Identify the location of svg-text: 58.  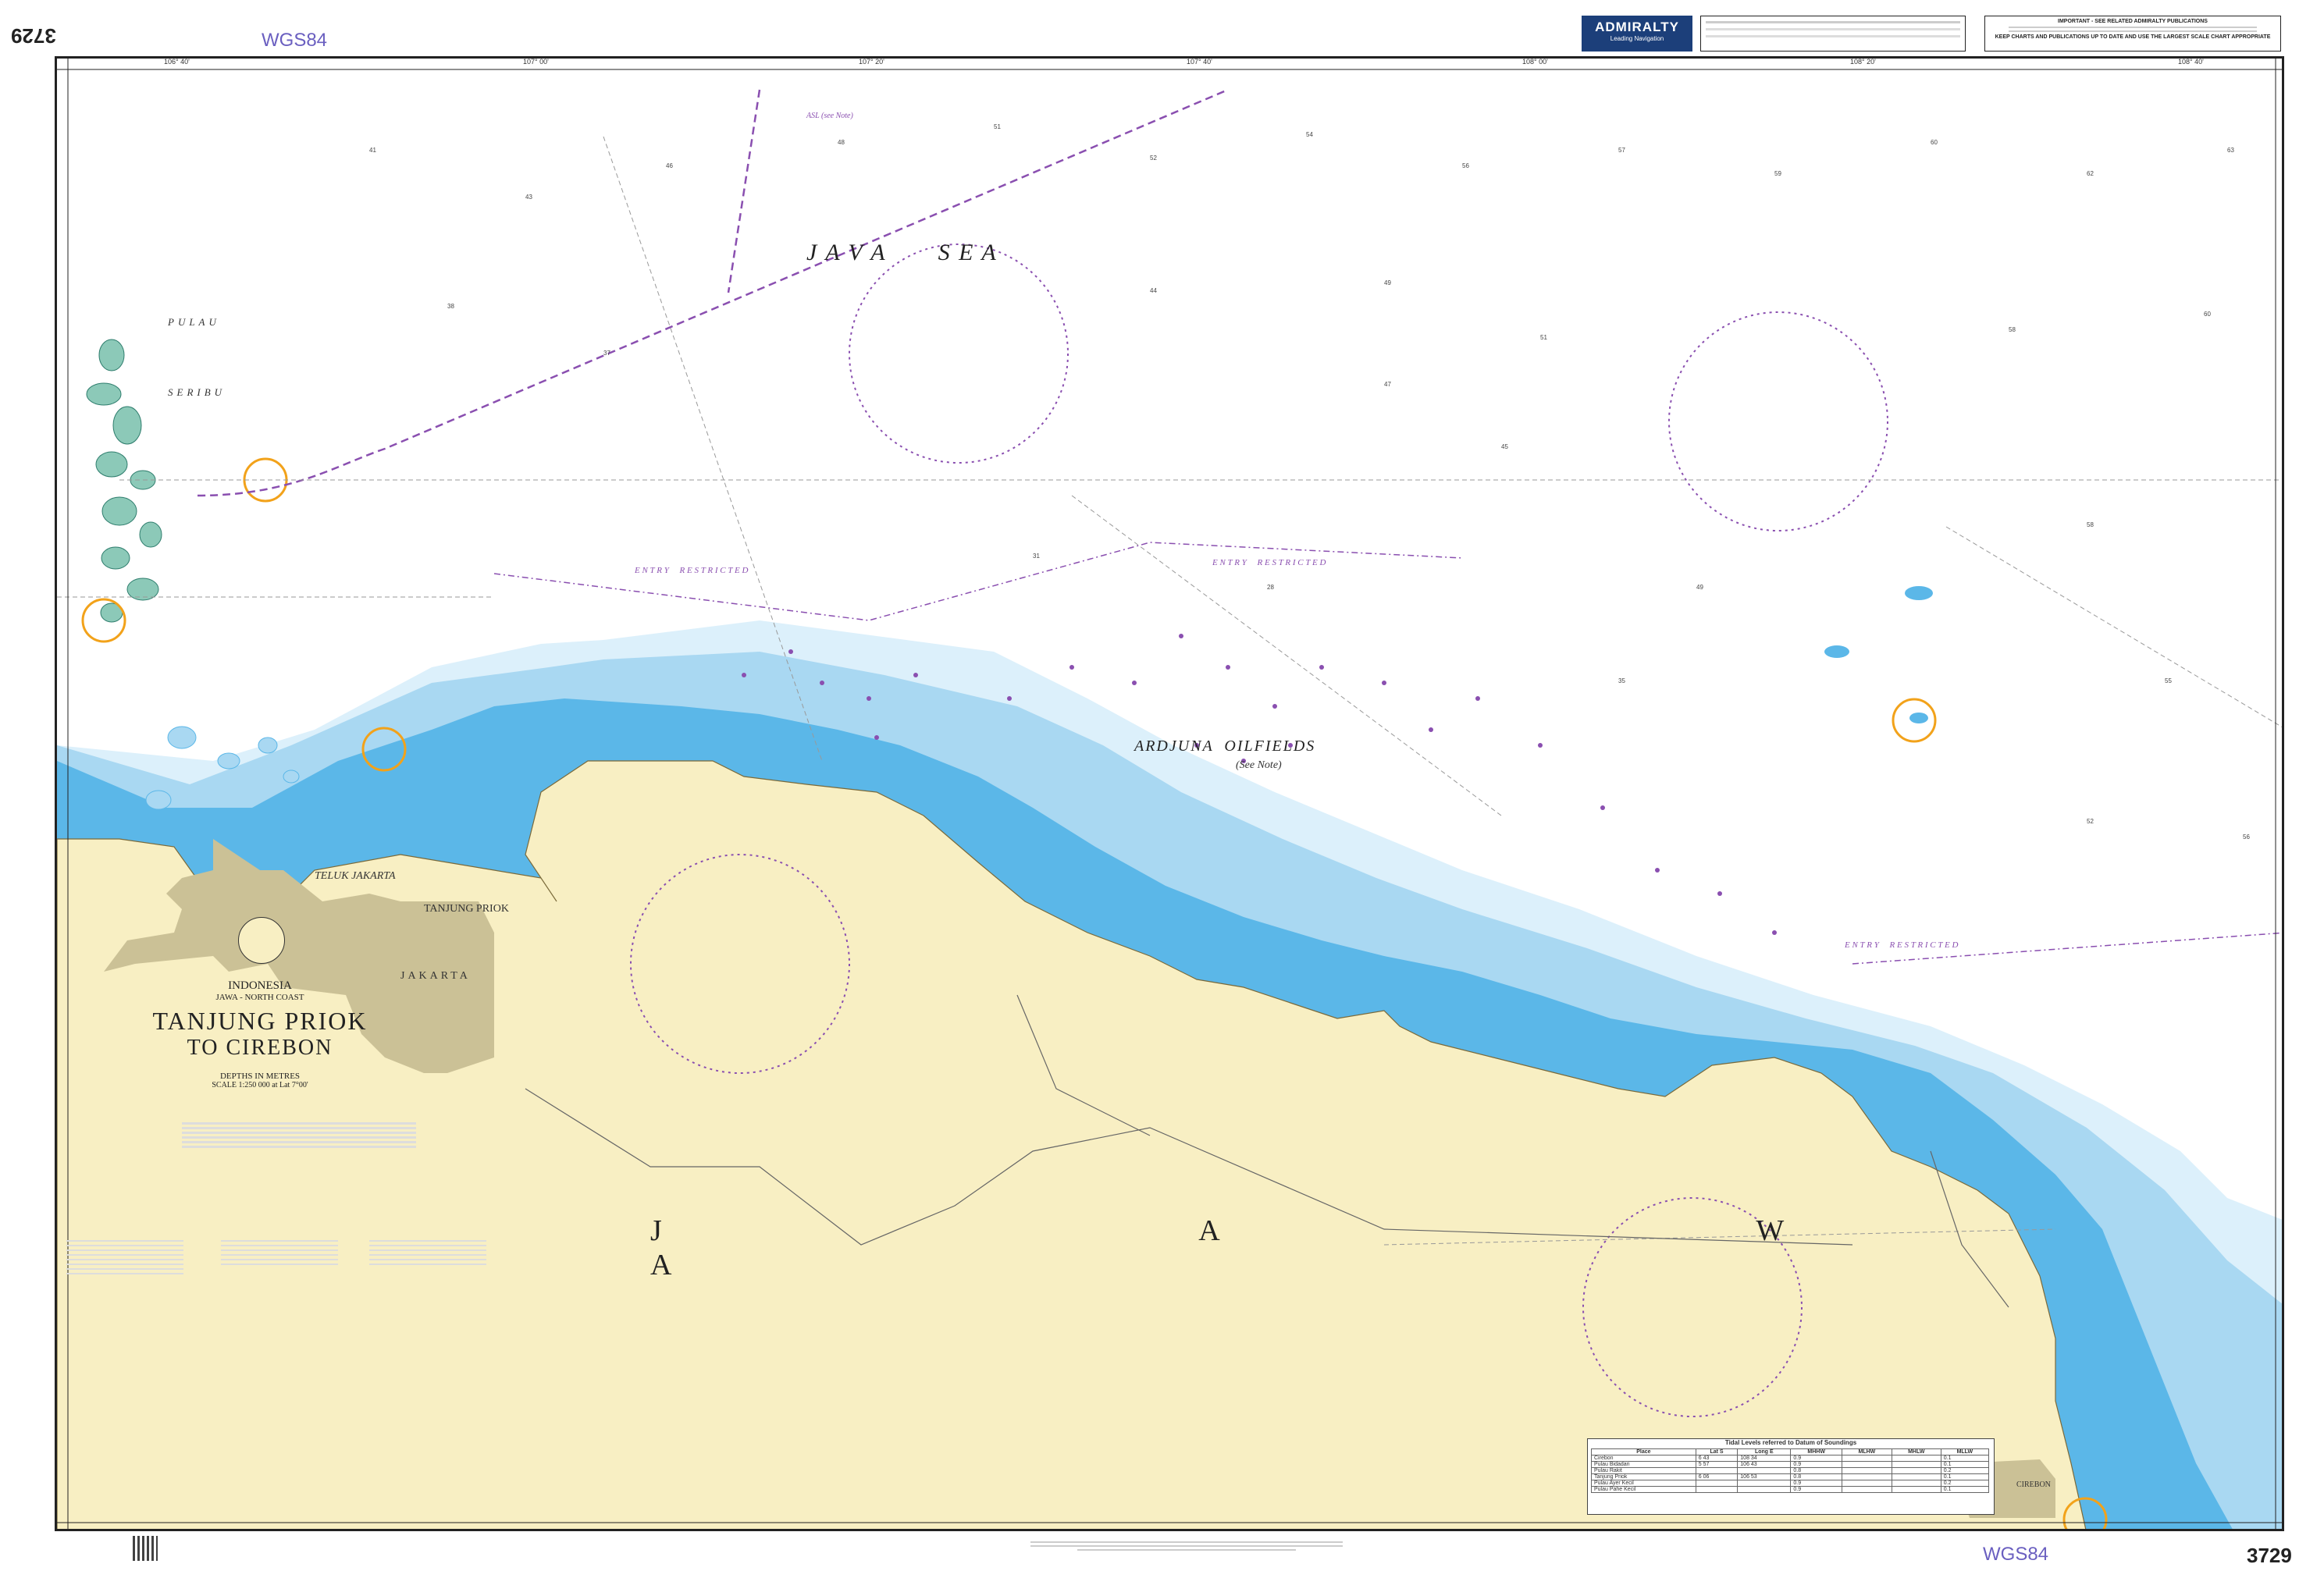
(2012, 330).